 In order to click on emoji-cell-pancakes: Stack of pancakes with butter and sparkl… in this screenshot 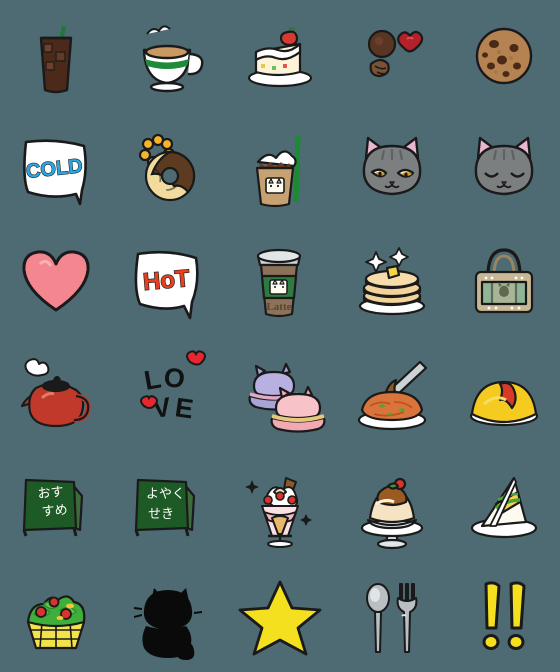, I will do `click(392, 280)`.